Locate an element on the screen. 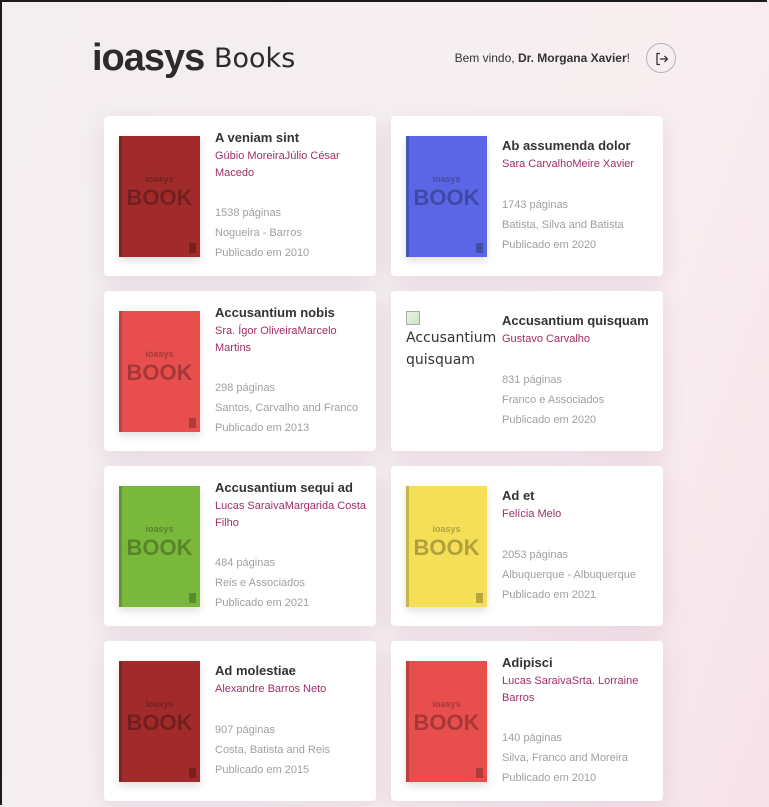 This screenshot has width=769, height=807. welcome-suffix: ! is located at coordinates (628, 58).